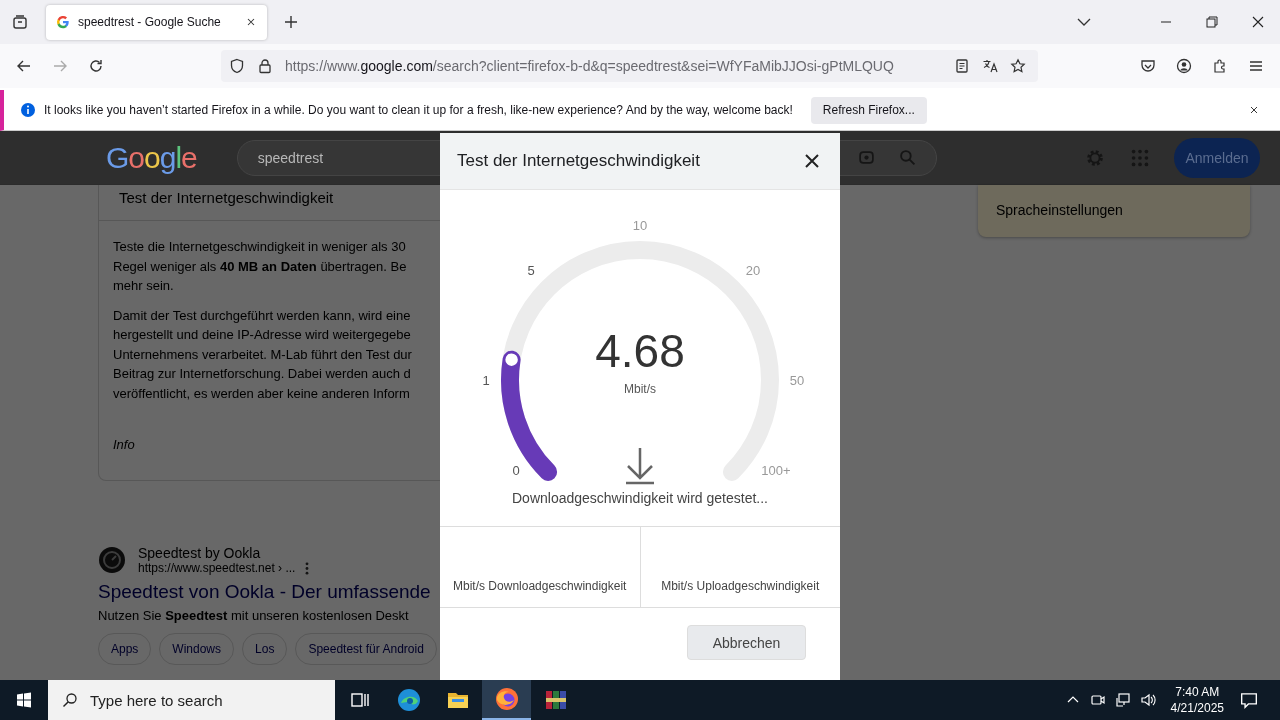 This screenshot has height=720, width=1280. What do you see at coordinates (237, 66) in the screenshot?
I see `shield-icon` at bounding box center [237, 66].